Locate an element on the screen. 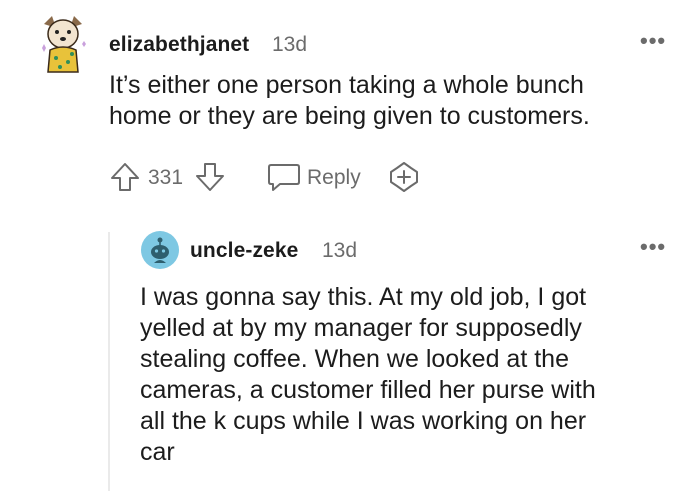 The image size is (700, 491). reply-label: Reply is located at coordinates (334, 178).